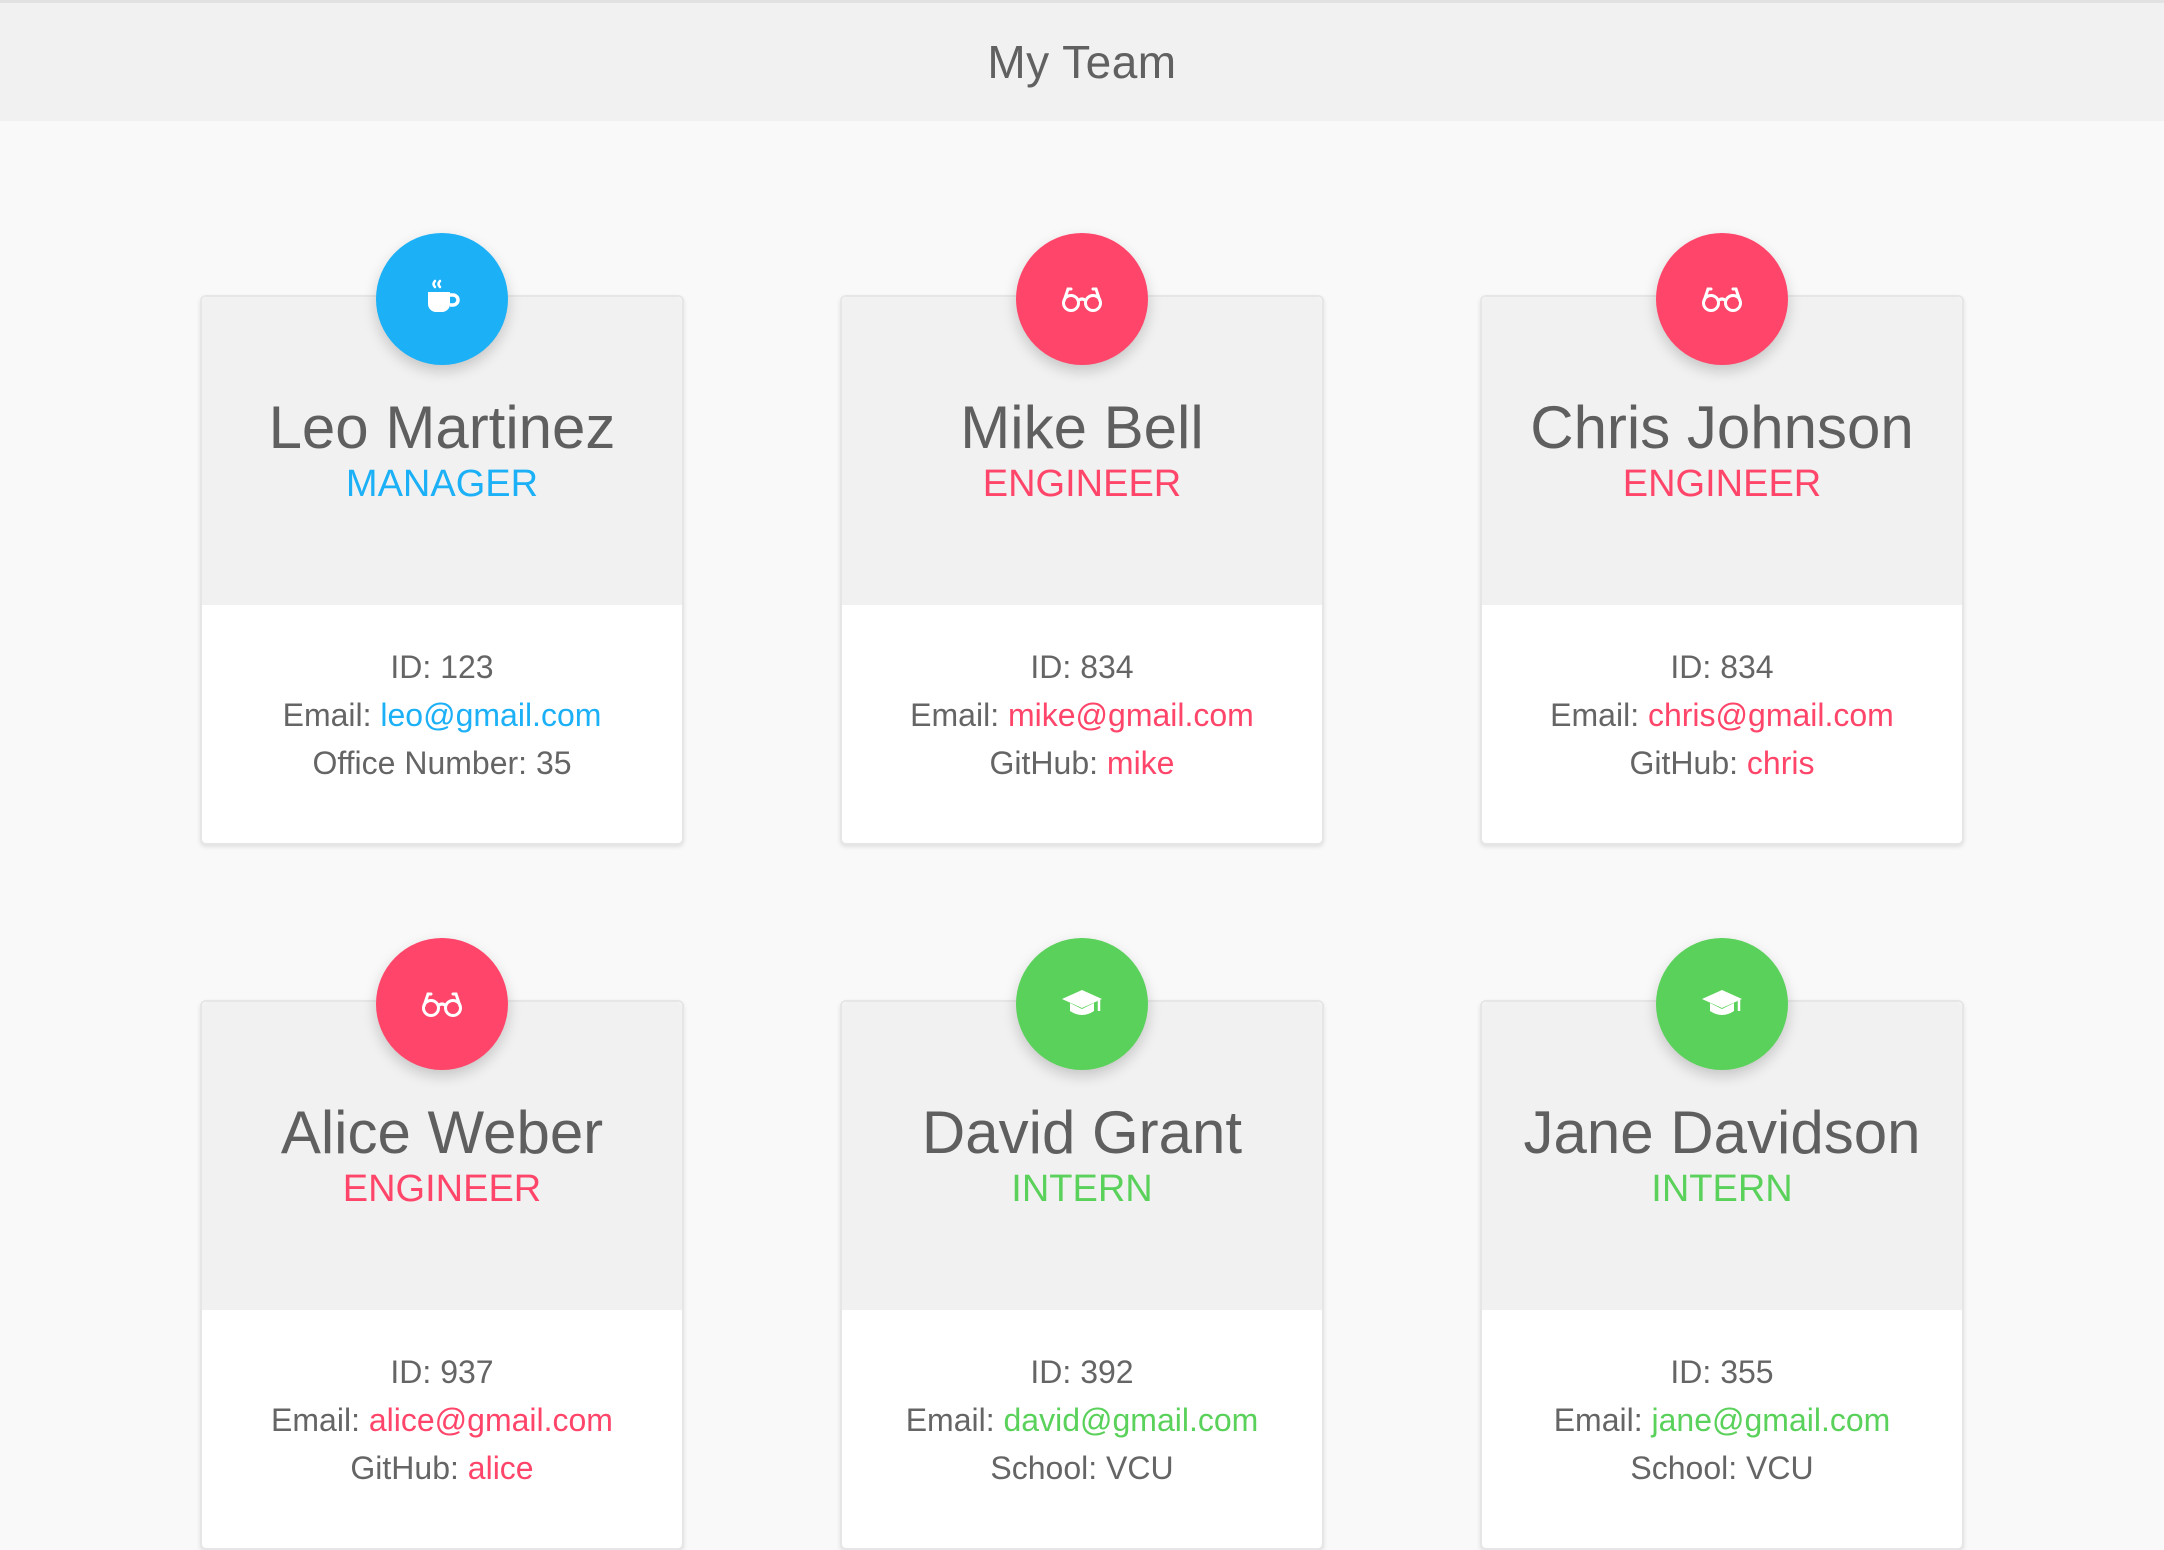 This screenshot has width=2164, height=1550. I want to click on email-link: leo@gmail.com, so click(490, 715).